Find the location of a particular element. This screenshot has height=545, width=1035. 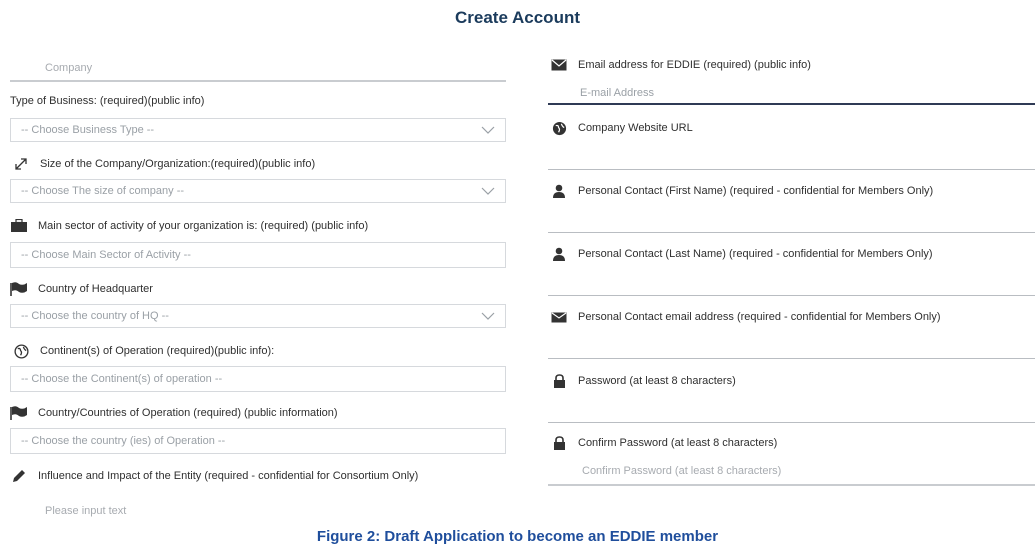

hq-country-select: -- Choose the country of HQ -- is located at coordinates (258, 316).